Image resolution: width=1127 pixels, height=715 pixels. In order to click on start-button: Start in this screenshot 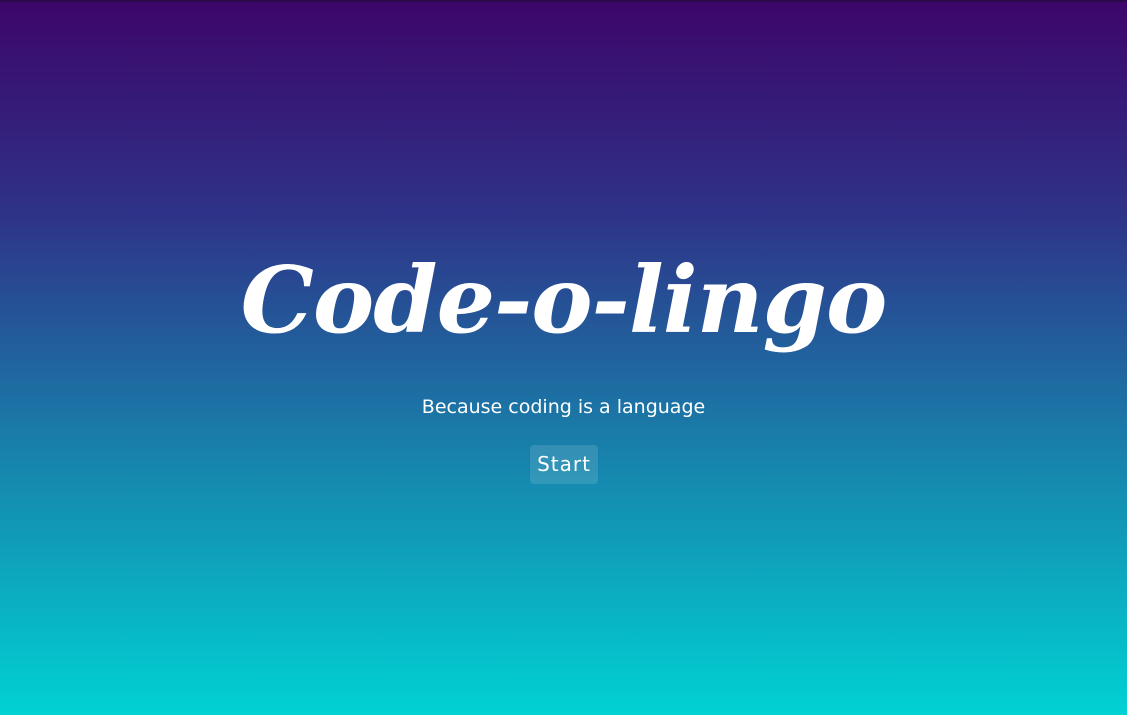, I will do `click(564, 464)`.